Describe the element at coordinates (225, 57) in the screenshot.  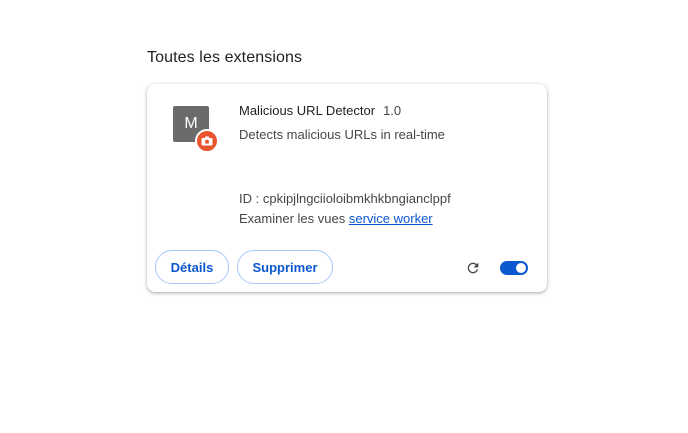
I see `section-title: Toutes les extensions` at that location.